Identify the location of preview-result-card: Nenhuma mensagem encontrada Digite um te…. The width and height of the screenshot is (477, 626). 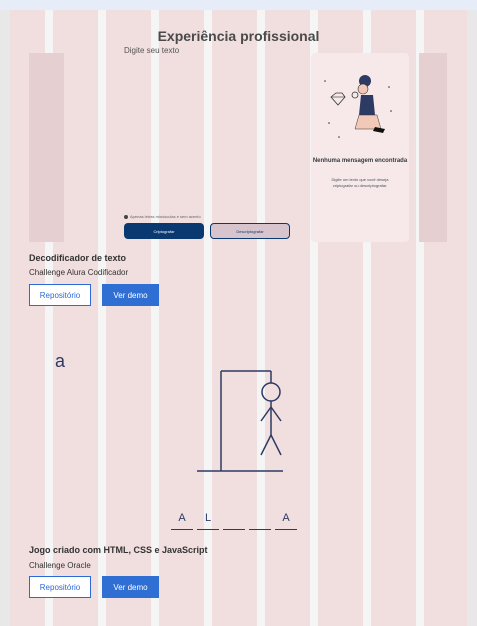
(360, 147).